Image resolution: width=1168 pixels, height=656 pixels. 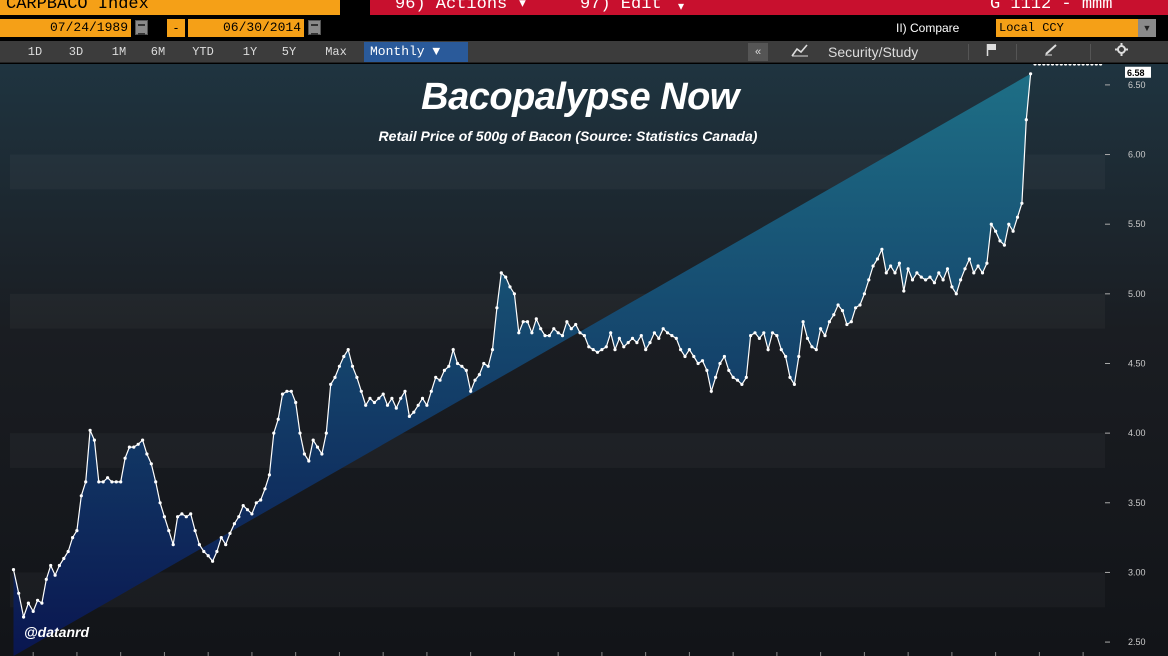 I want to click on y-tick-label: 5.00, so click(x=1137, y=294).